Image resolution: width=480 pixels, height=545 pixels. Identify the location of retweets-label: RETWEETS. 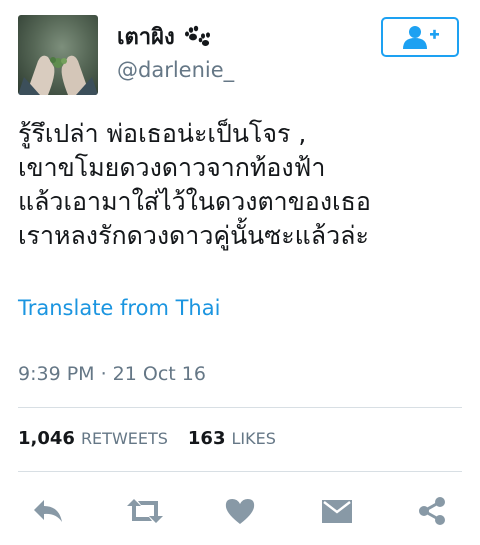
(124, 438).